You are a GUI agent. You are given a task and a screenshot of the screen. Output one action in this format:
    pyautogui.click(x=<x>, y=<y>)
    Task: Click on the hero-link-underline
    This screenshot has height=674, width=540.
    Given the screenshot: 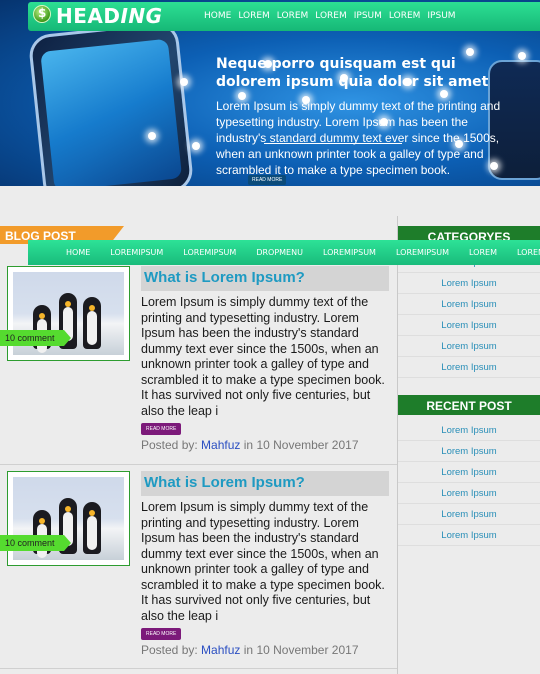 What is the action you would take?
    pyautogui.click(x=333, y=143)
    